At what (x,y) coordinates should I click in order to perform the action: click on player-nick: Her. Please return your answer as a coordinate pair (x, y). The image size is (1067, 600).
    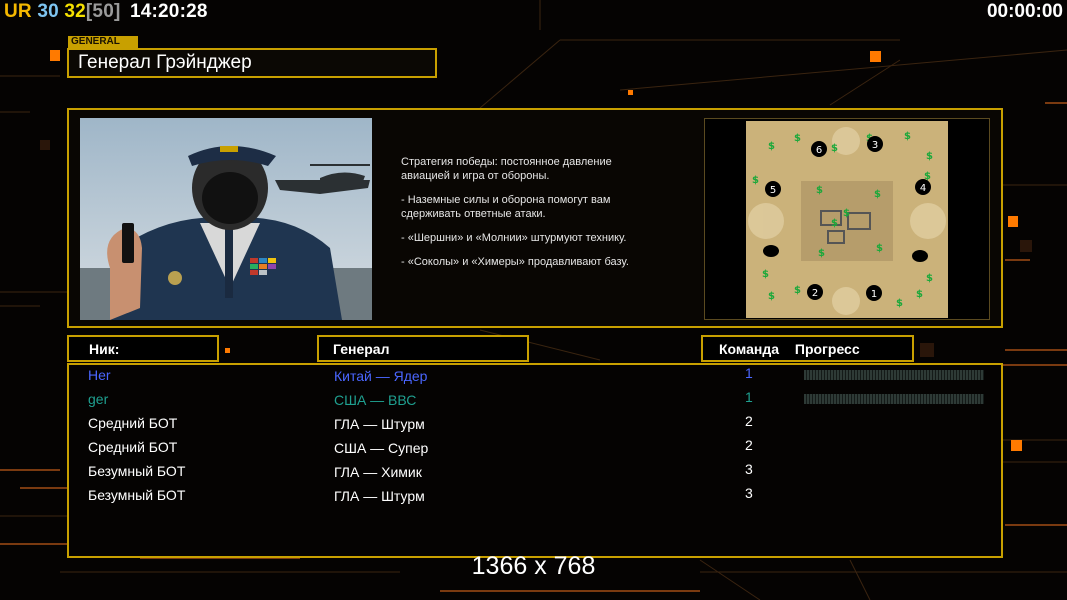
    Looking at the image, I should click on (99, 375).